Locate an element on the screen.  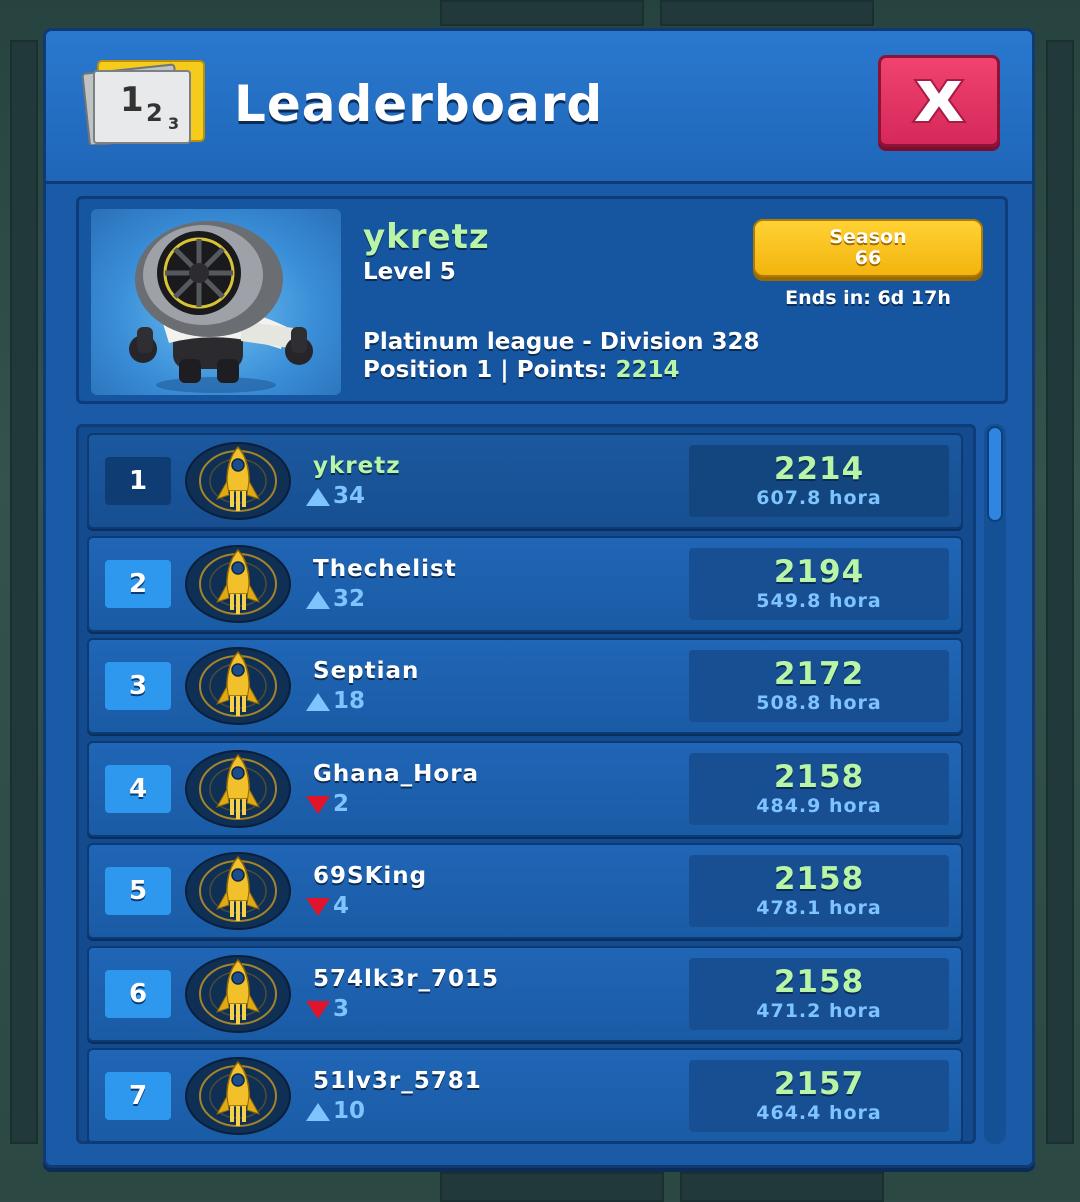
player-name: 69SKing is located at coordinates (370, 876).